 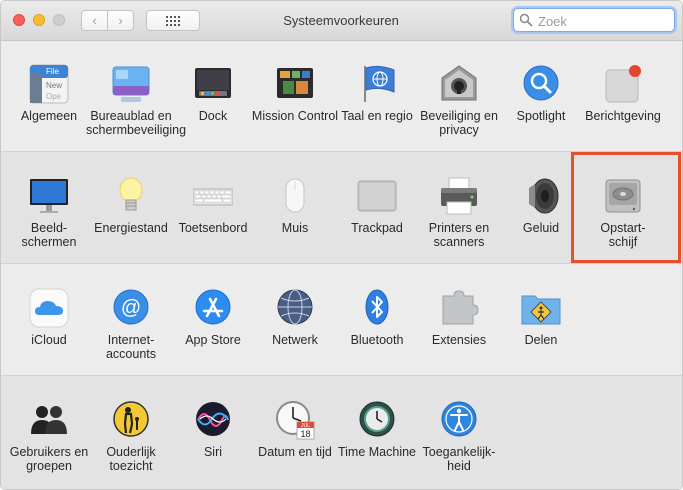 What do you see at coordinates (213, 316) in the screenshot?
I see `pane-appstore: App Store` at bounding box center [213, 316].